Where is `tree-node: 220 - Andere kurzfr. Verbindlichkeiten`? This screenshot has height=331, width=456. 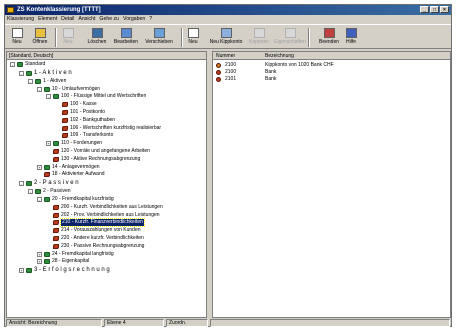
tree-node: 220 - Andere kurzfr. Verbindlichkeiten is located at coordinates (106, 238).